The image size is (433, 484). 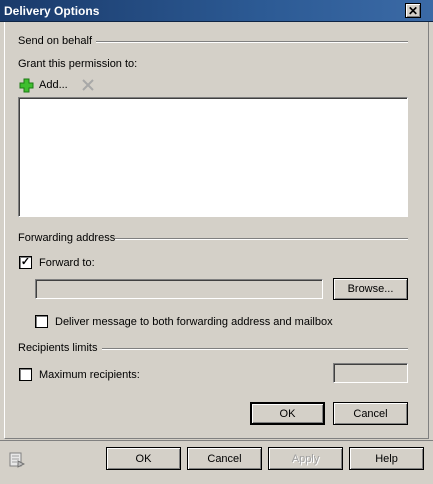 I want to click on deliver-both-checkbox, so click(x=41, y=321).